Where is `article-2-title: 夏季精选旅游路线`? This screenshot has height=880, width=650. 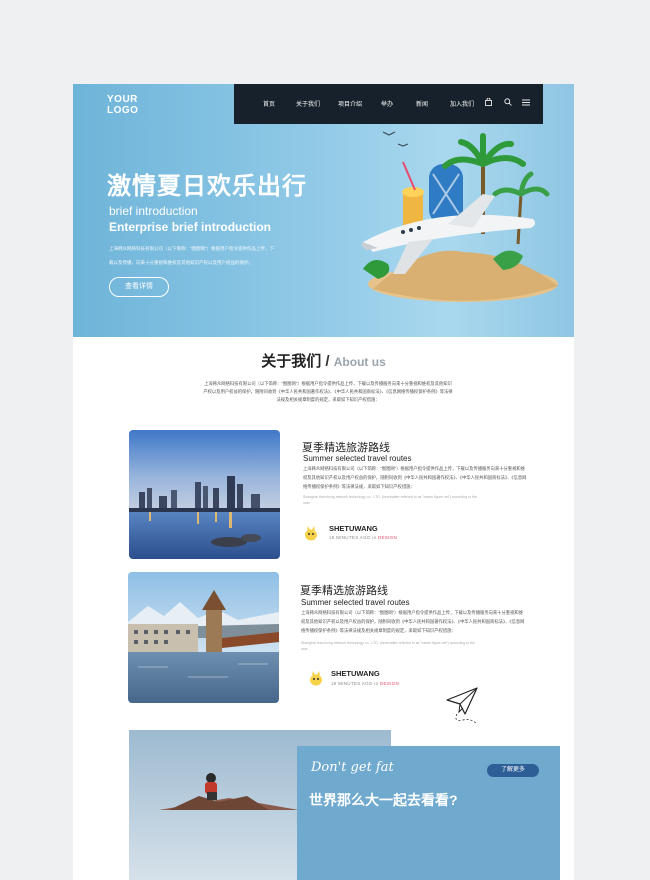 article-2-title: 夏季精选旅游路线 is located at coordinates (344, 590).